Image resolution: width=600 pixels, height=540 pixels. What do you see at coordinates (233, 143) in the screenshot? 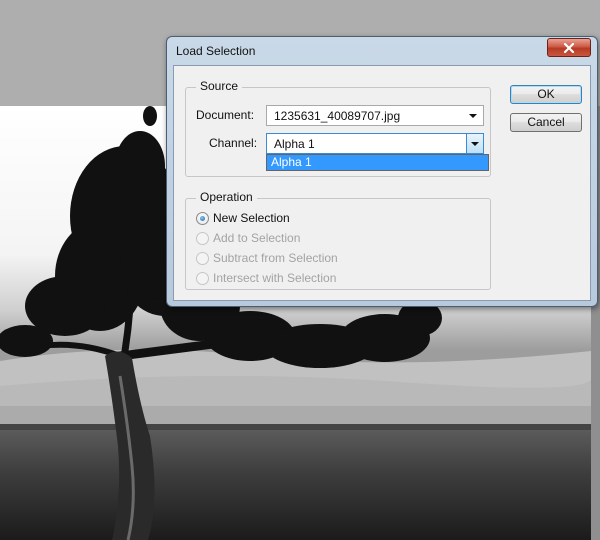
I see `channel-label: Channel:` at bounding box center [233, 143].